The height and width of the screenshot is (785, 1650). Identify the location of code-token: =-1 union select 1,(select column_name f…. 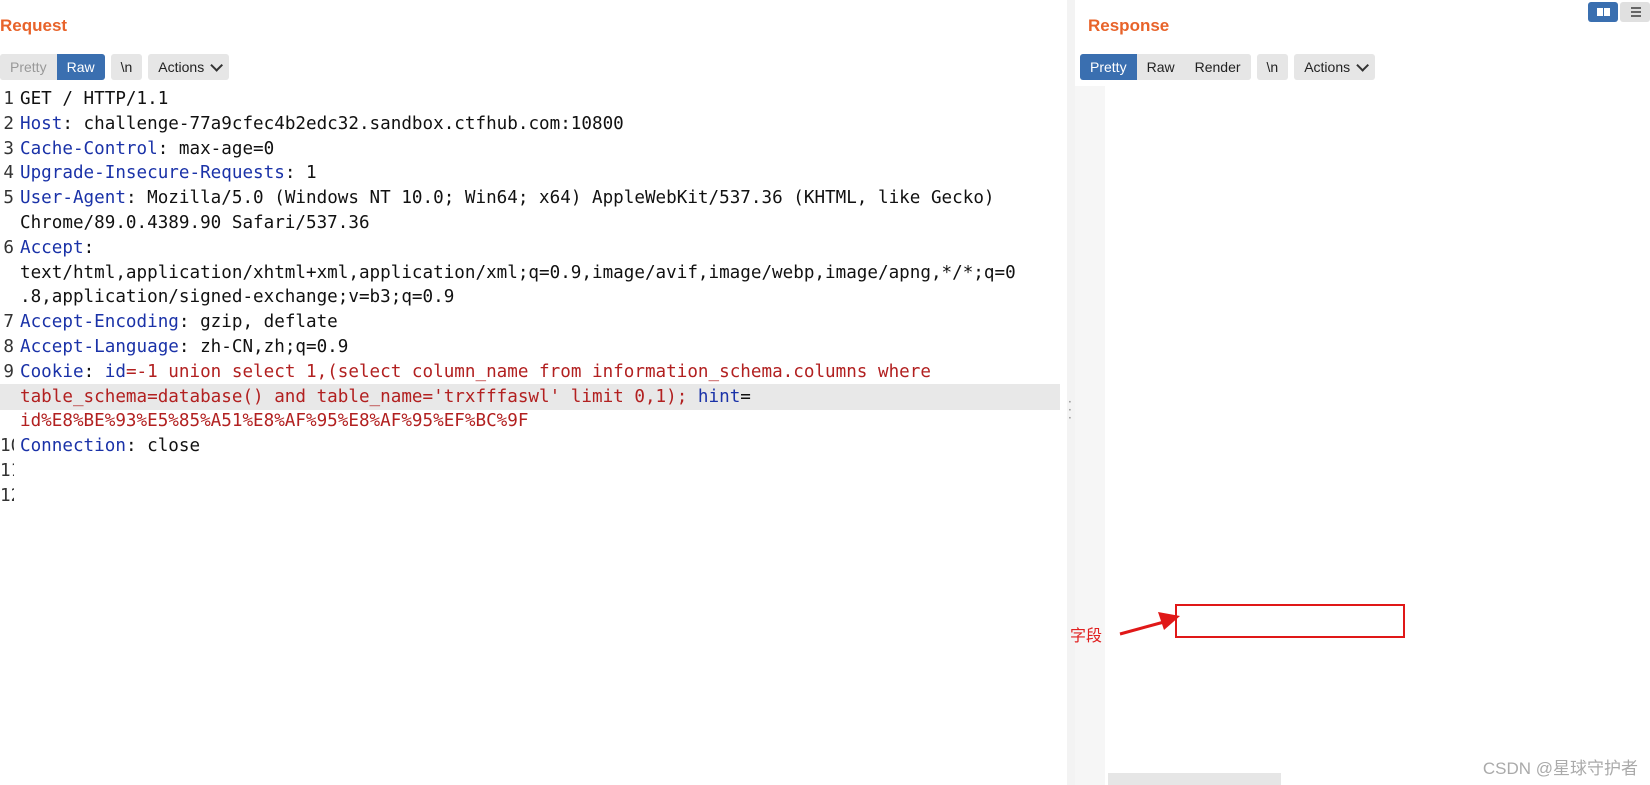
(528, 371).